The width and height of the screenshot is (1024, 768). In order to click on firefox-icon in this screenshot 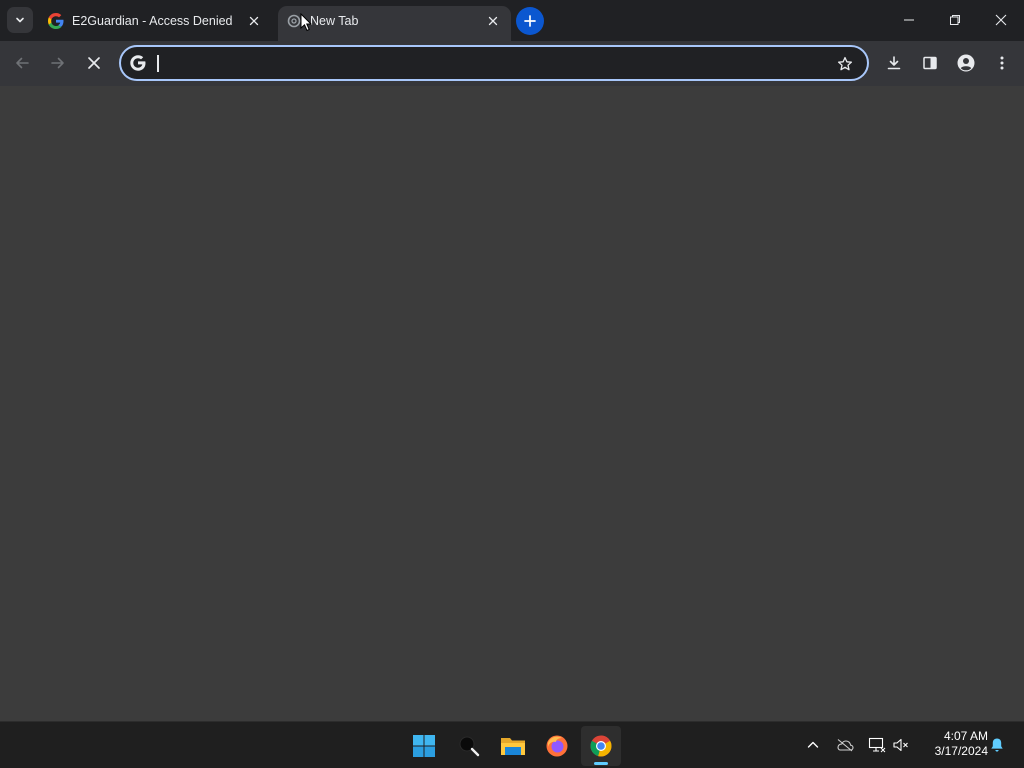, I will do `click(557, 746)`.